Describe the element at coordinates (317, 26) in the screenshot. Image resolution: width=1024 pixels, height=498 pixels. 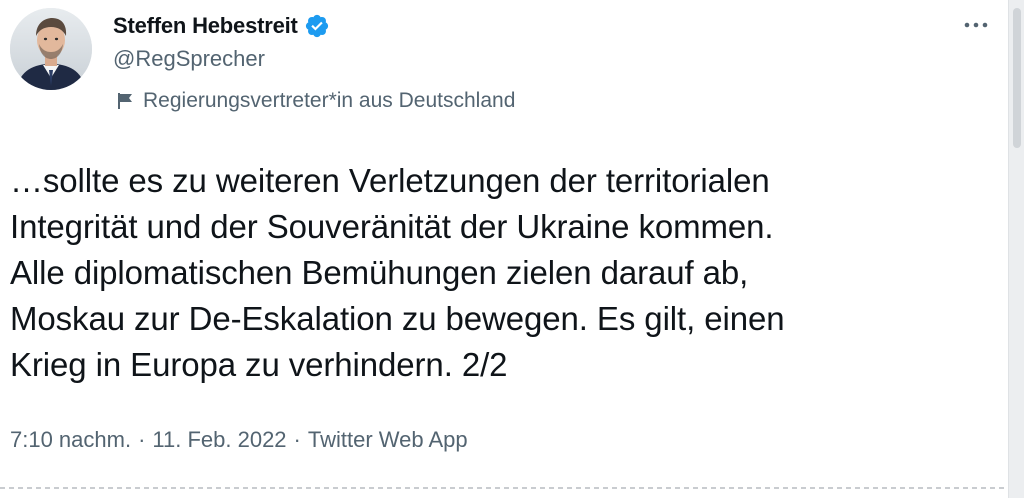
I see `verified-badge-icon` at that location.